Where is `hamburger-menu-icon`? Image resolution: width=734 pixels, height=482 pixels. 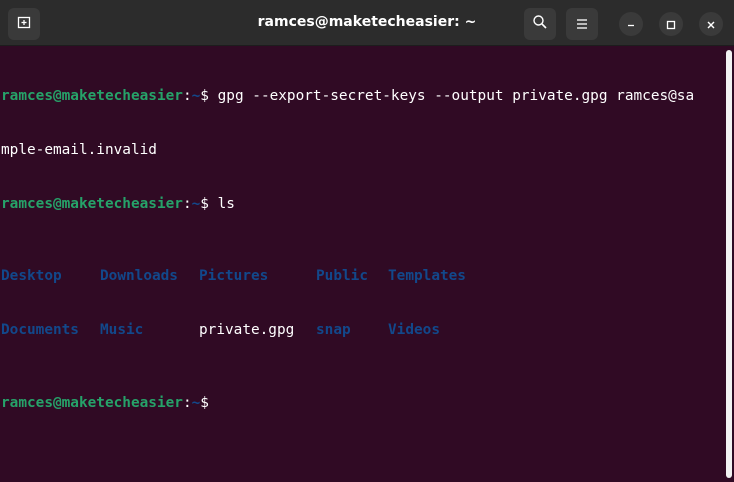 hamburger-menu-icon is located at coordinates (582, 24).